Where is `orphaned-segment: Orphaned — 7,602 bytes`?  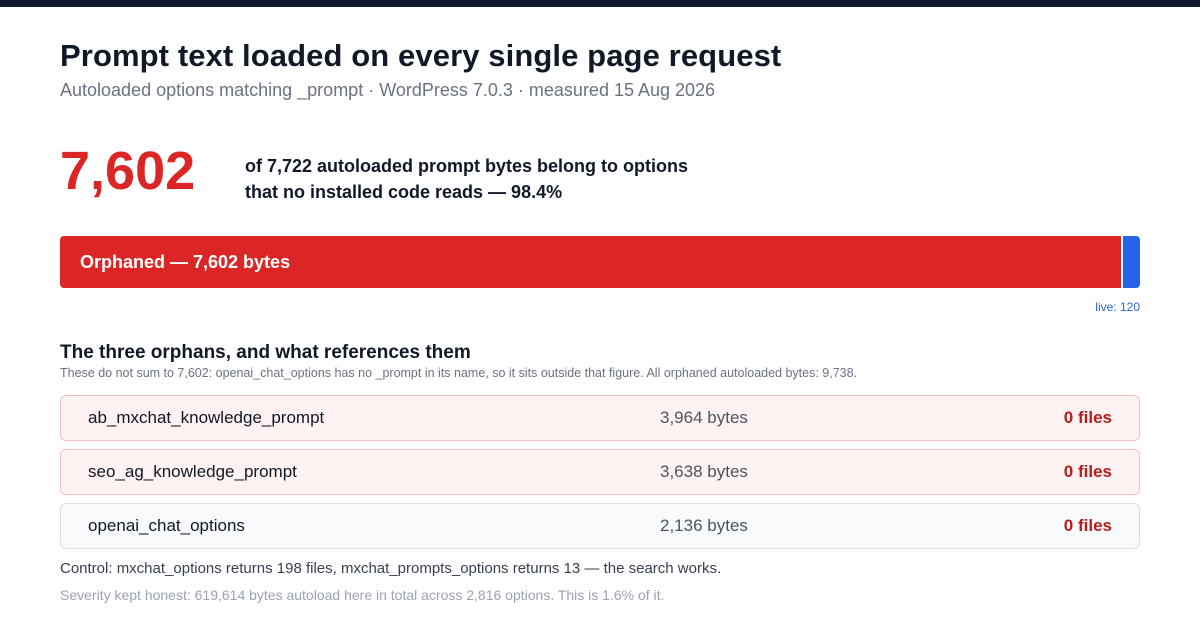
orphaned-segment: Orphaned — 7,602 bytes is located at coordinates (590, 262).